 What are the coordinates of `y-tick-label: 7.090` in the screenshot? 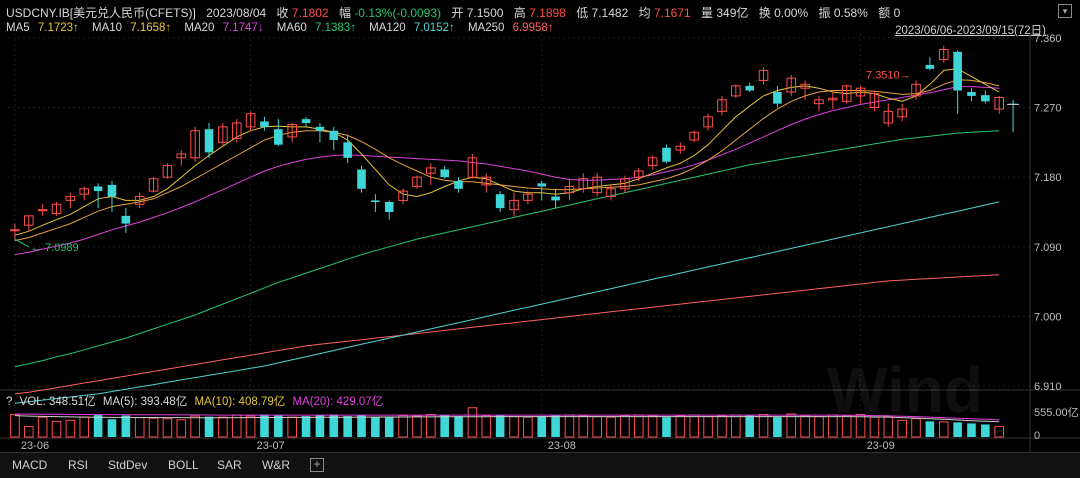 It's located at (1048, 248).